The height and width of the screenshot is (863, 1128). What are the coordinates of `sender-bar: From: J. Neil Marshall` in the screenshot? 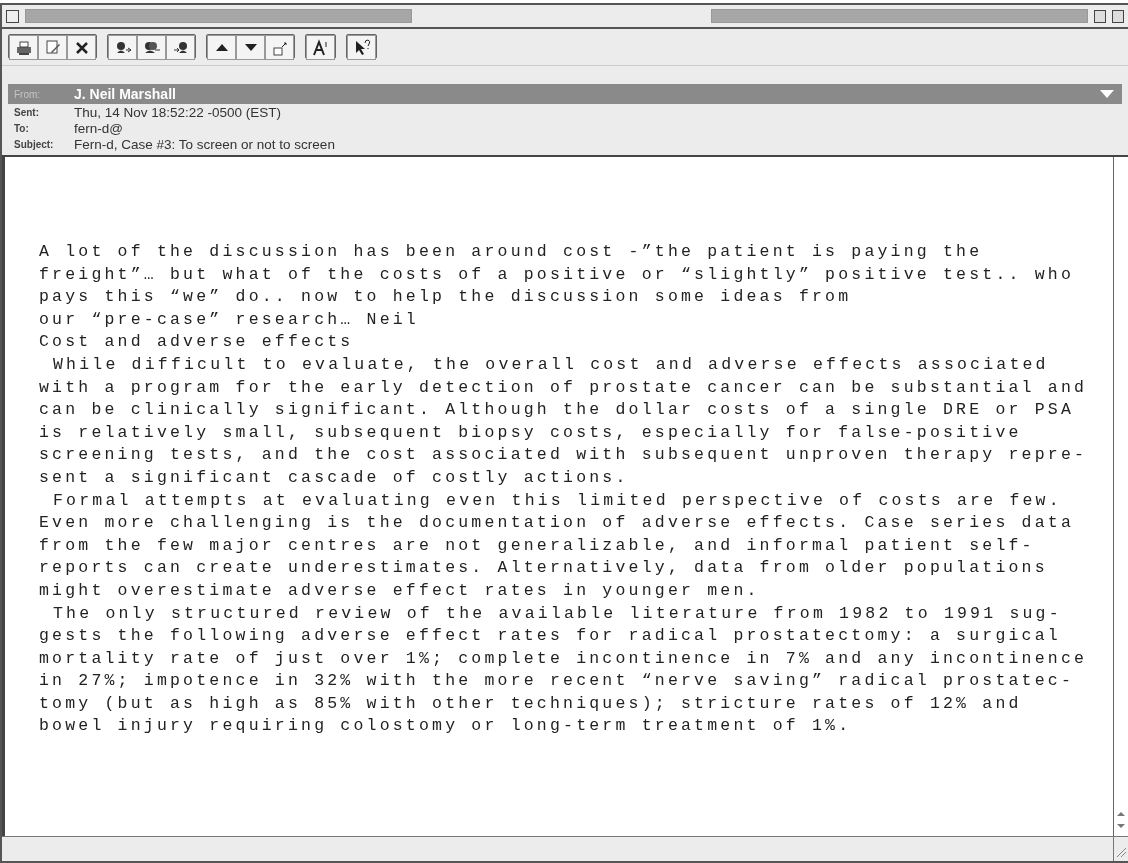 It's located at (565, 94).